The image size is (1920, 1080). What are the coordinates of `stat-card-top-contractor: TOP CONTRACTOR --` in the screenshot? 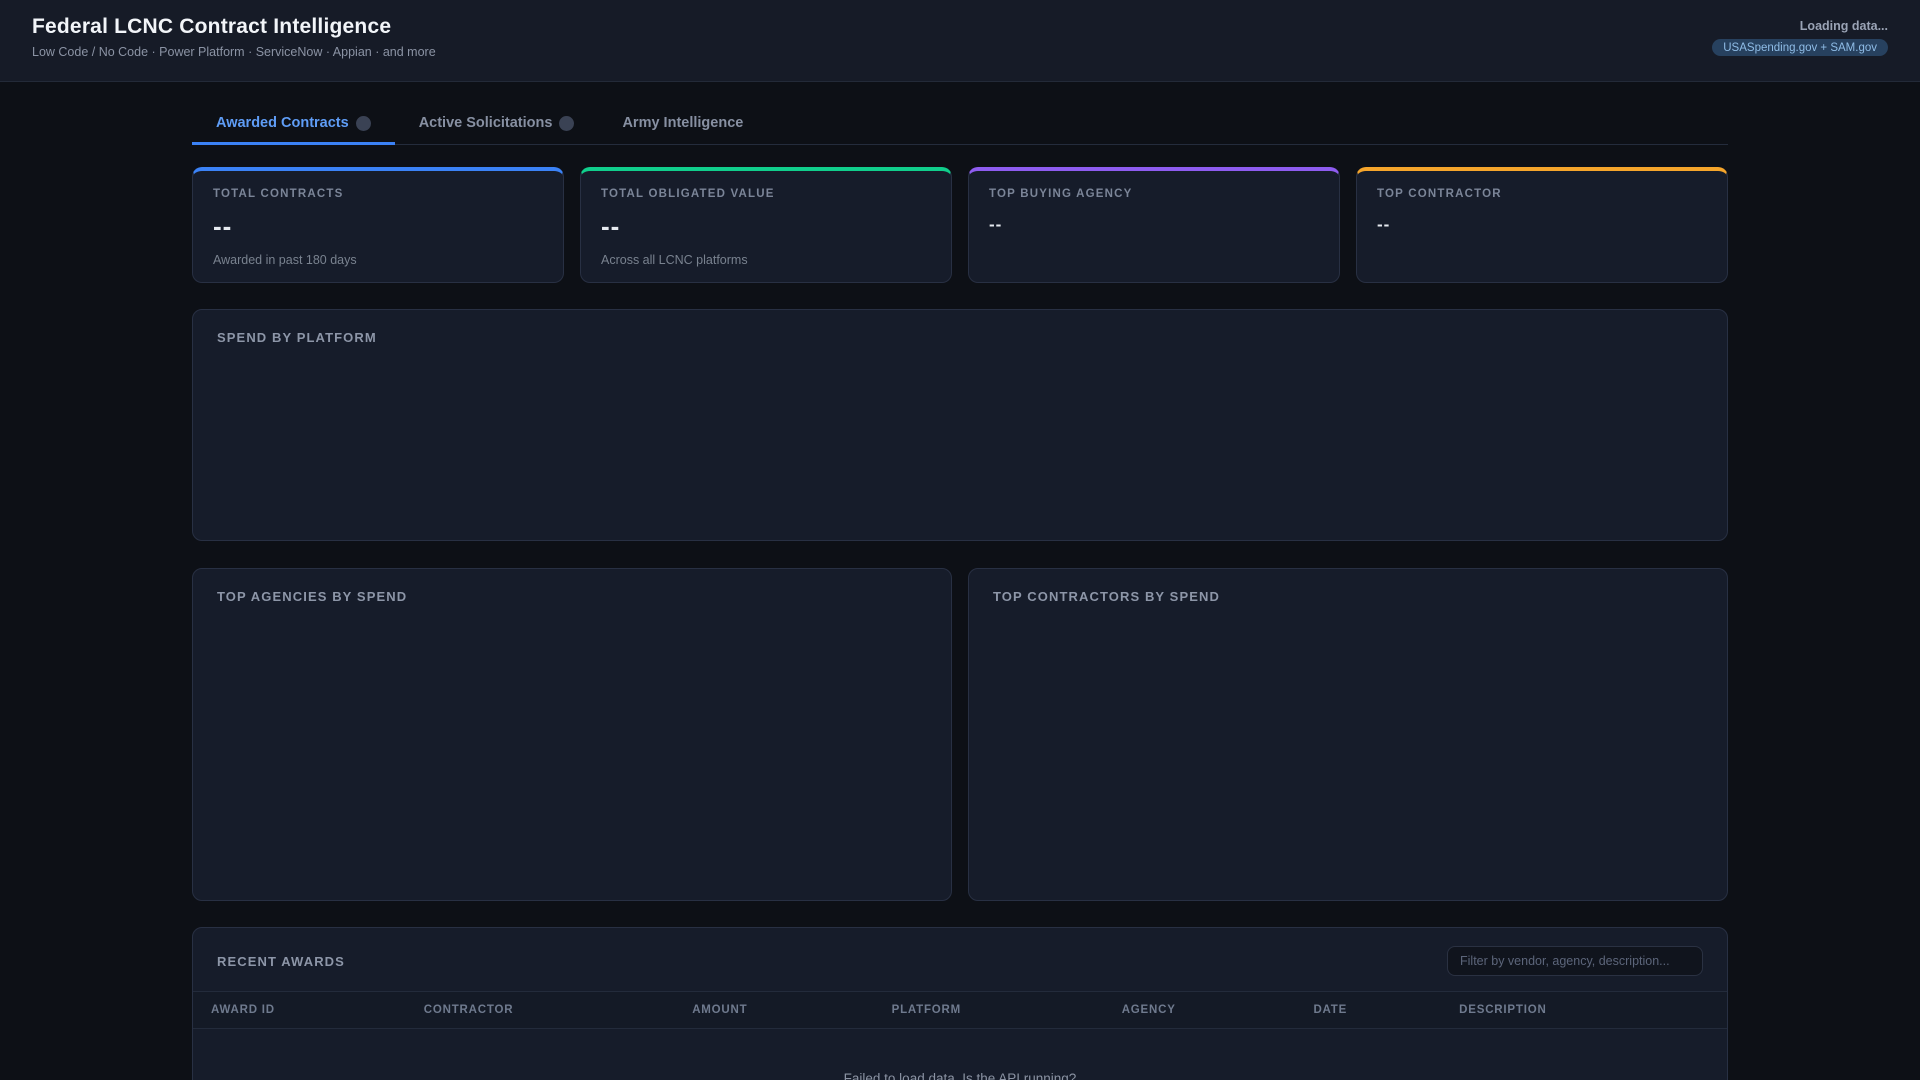 It's located at (1542, 225).